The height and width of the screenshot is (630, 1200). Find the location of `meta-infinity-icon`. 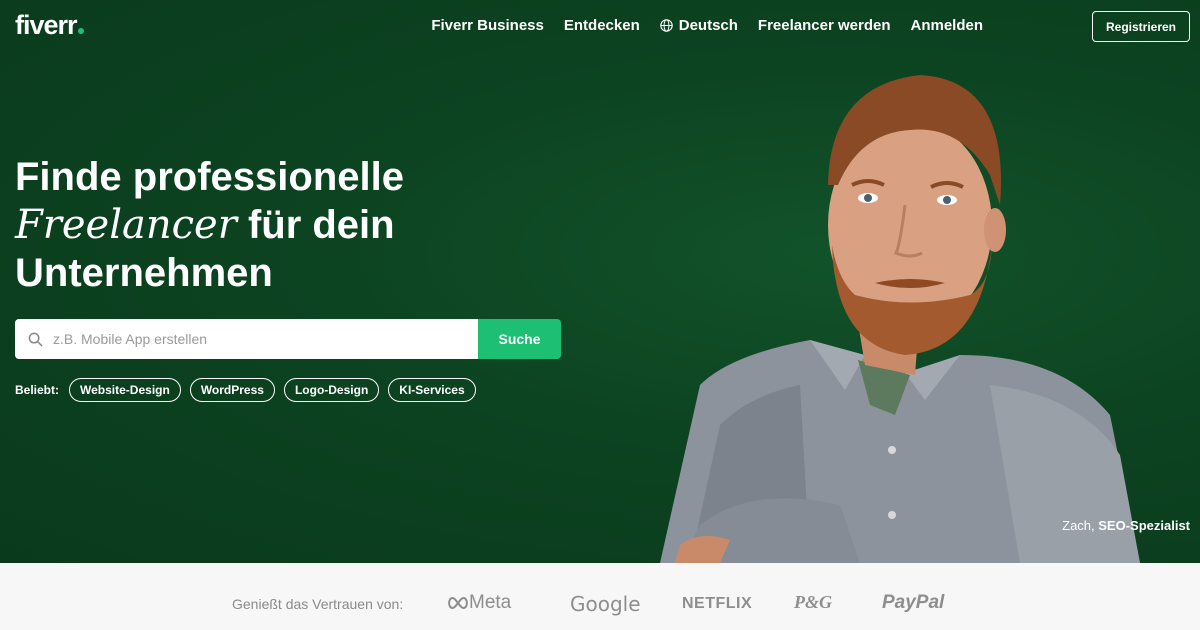

meta-infinity-icon is located at coordinates (458, 603).